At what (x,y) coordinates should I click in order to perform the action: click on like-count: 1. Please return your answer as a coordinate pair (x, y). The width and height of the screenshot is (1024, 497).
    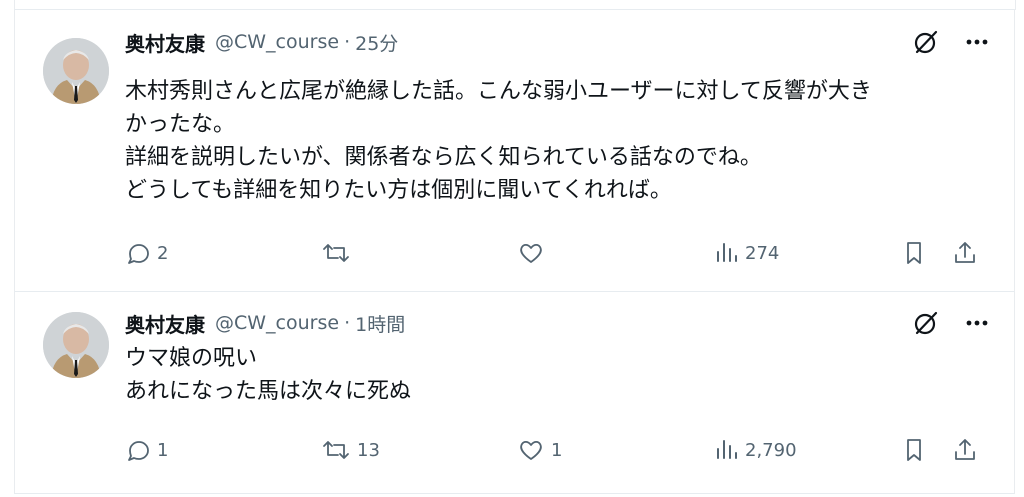
    Looking at the image, I should click on (557, 450).